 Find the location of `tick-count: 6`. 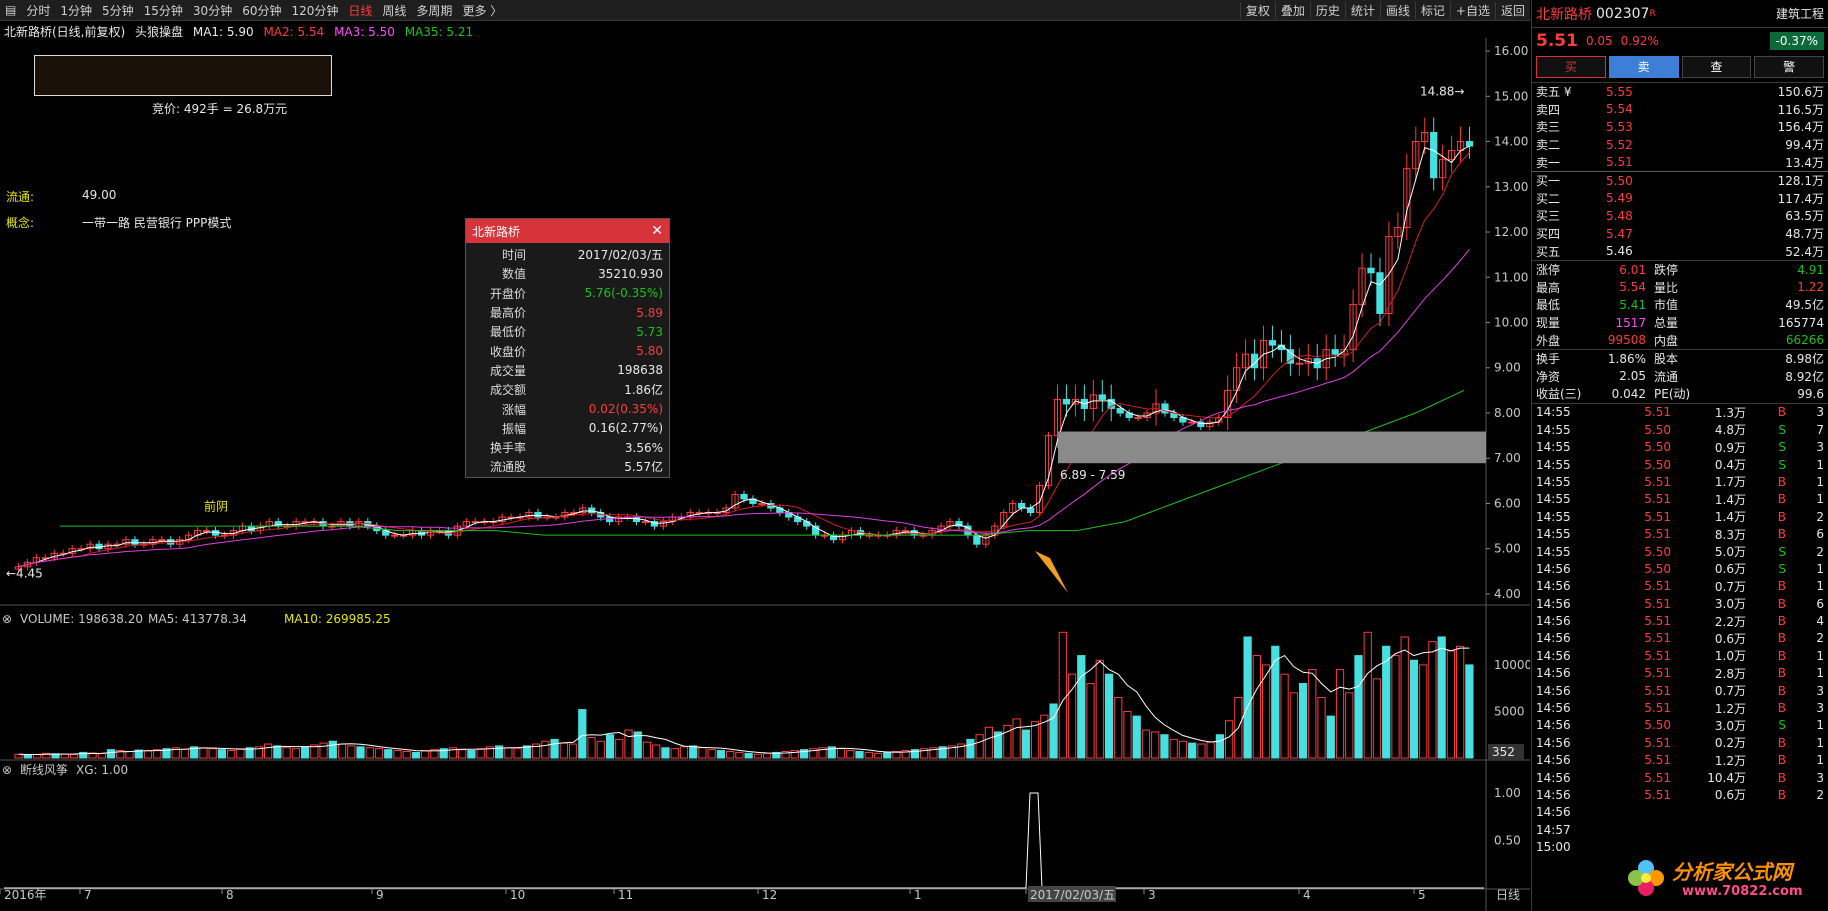

tick-count: 6 is located at coordinates (1820, 534).